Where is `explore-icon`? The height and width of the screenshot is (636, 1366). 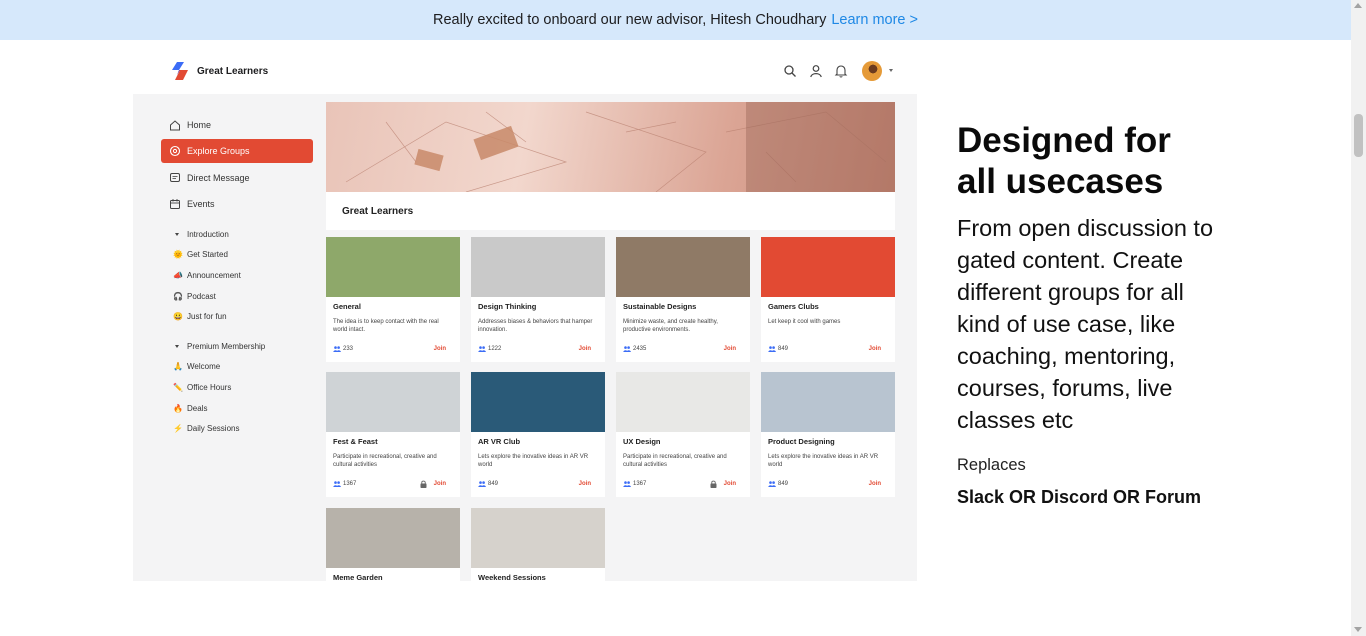 explore-icon is located at coordinates (175, 151).